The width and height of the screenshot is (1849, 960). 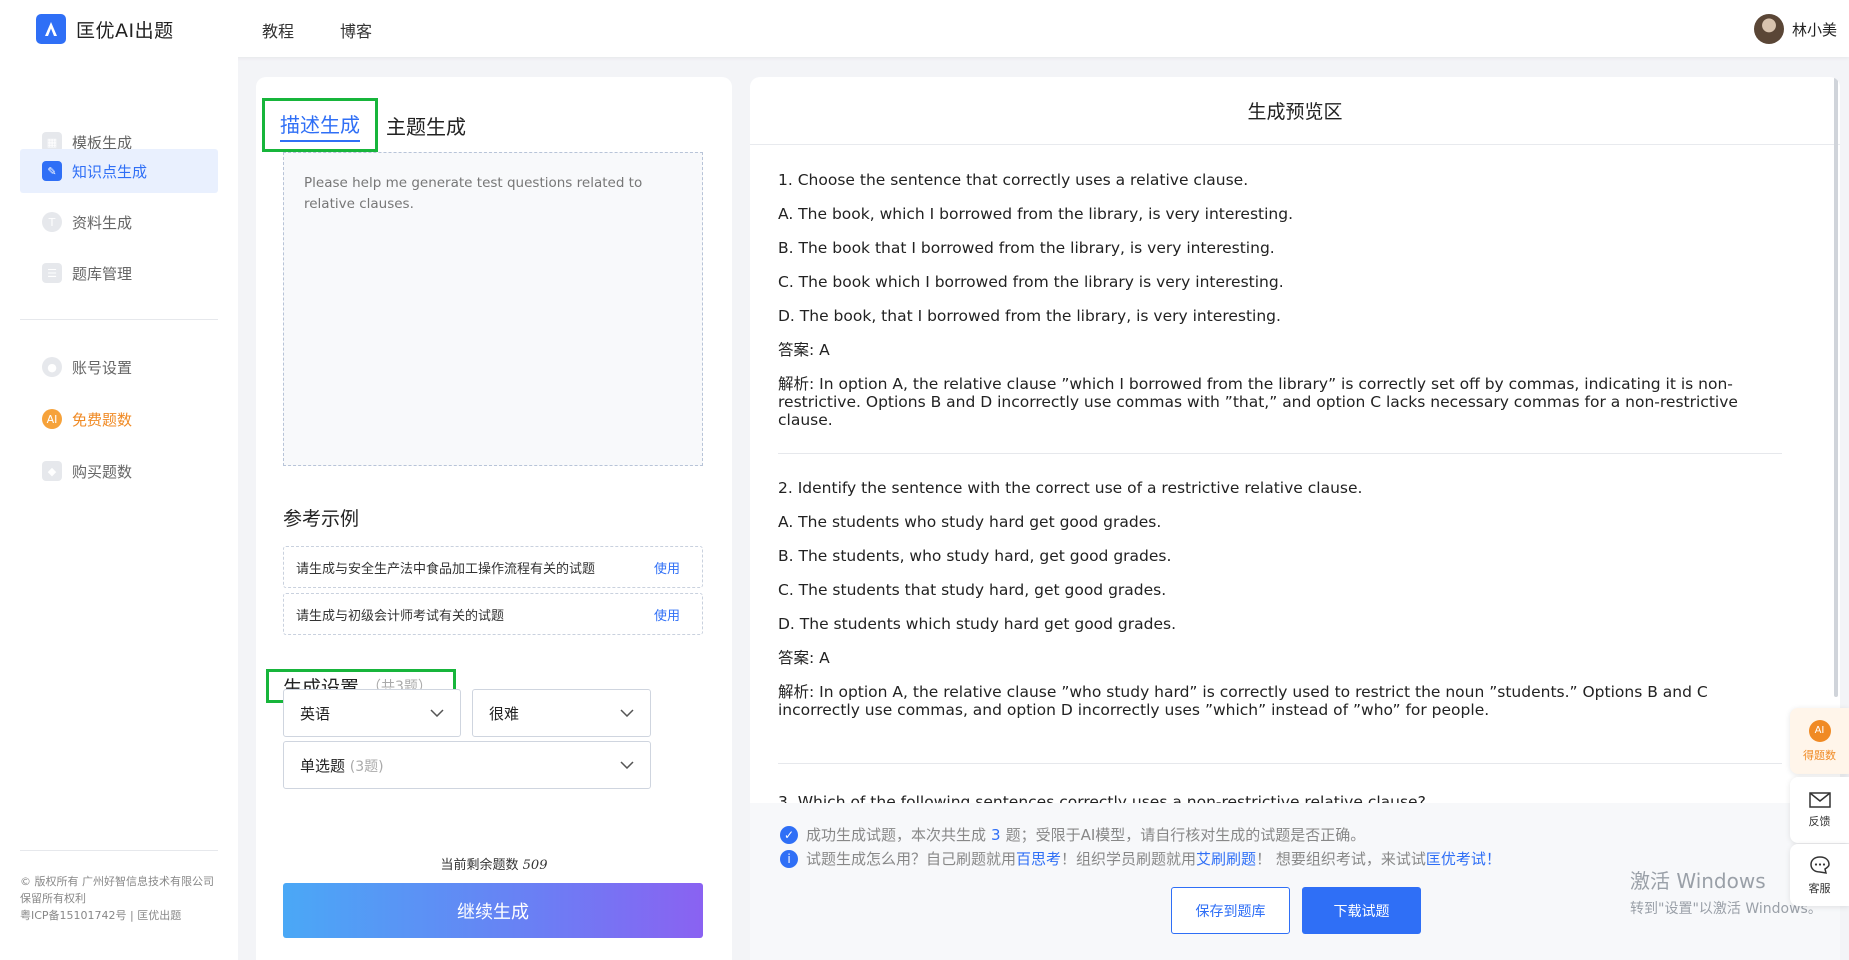 I want to click on info-text: 试题生成怎么用？自己刷题就用, so click(x=911, y=859).